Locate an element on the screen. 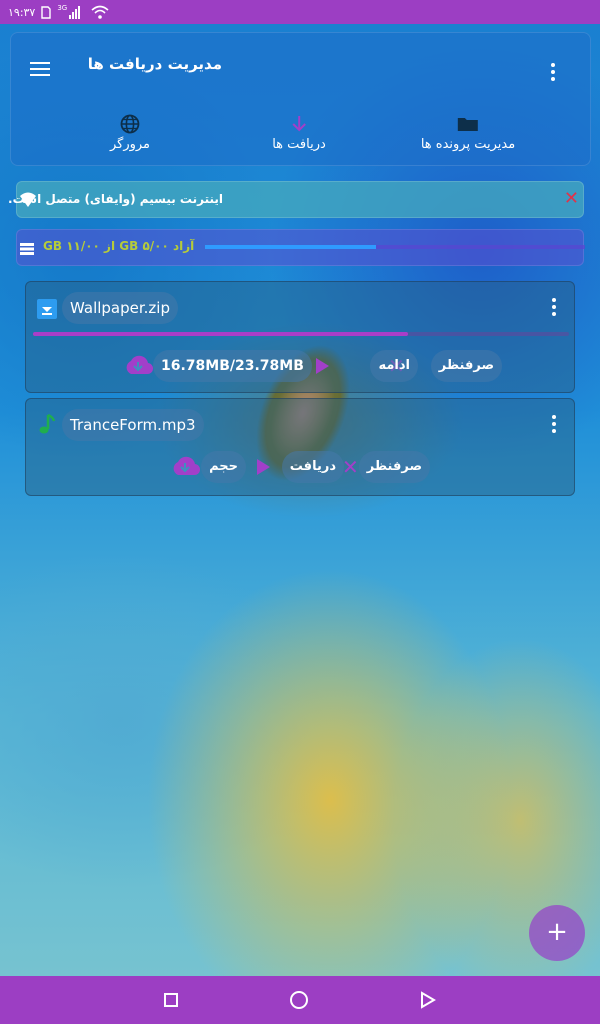  download-progress-fill is located at coordinates (221, 334).